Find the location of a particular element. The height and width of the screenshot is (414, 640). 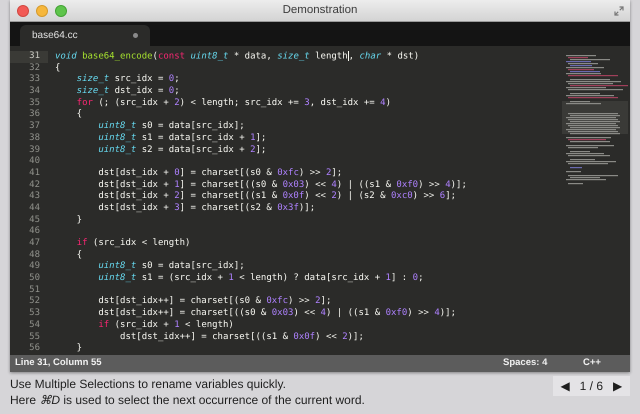

code-line: dst[dst_idx++] = charset[((s1 & 0x0f) << 2)]; is located at coordinates (241, 338).